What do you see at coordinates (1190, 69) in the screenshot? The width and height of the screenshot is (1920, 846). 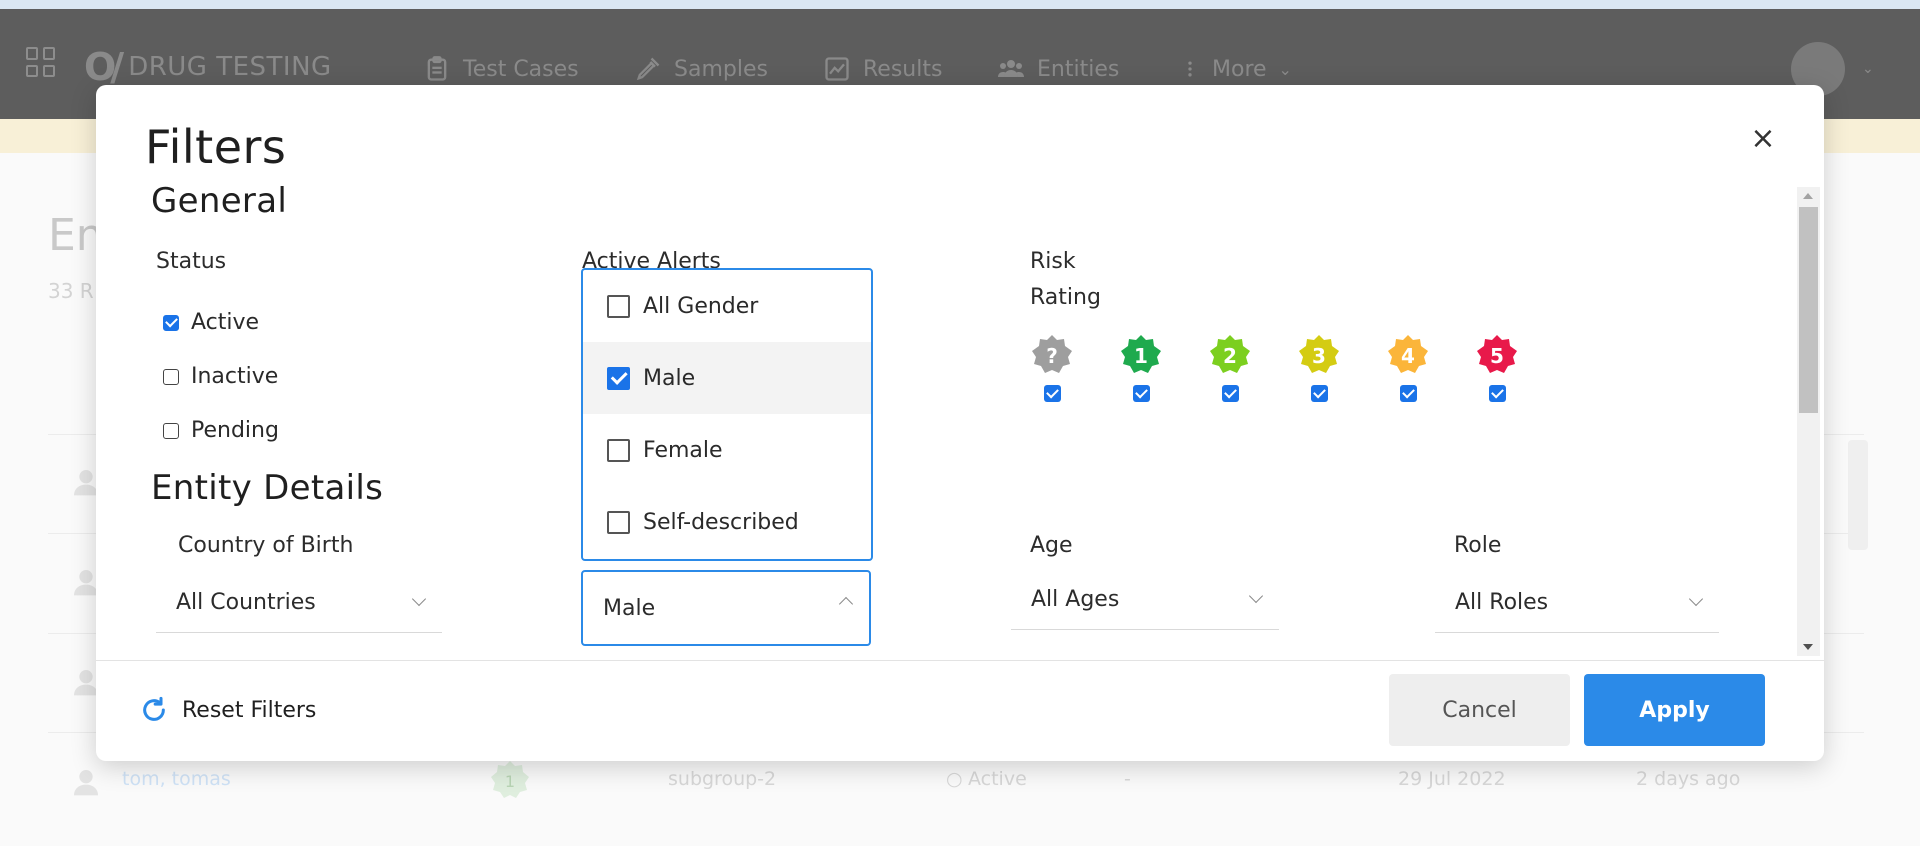 I see `kebab-icon` at bounding box center [1190, 69].